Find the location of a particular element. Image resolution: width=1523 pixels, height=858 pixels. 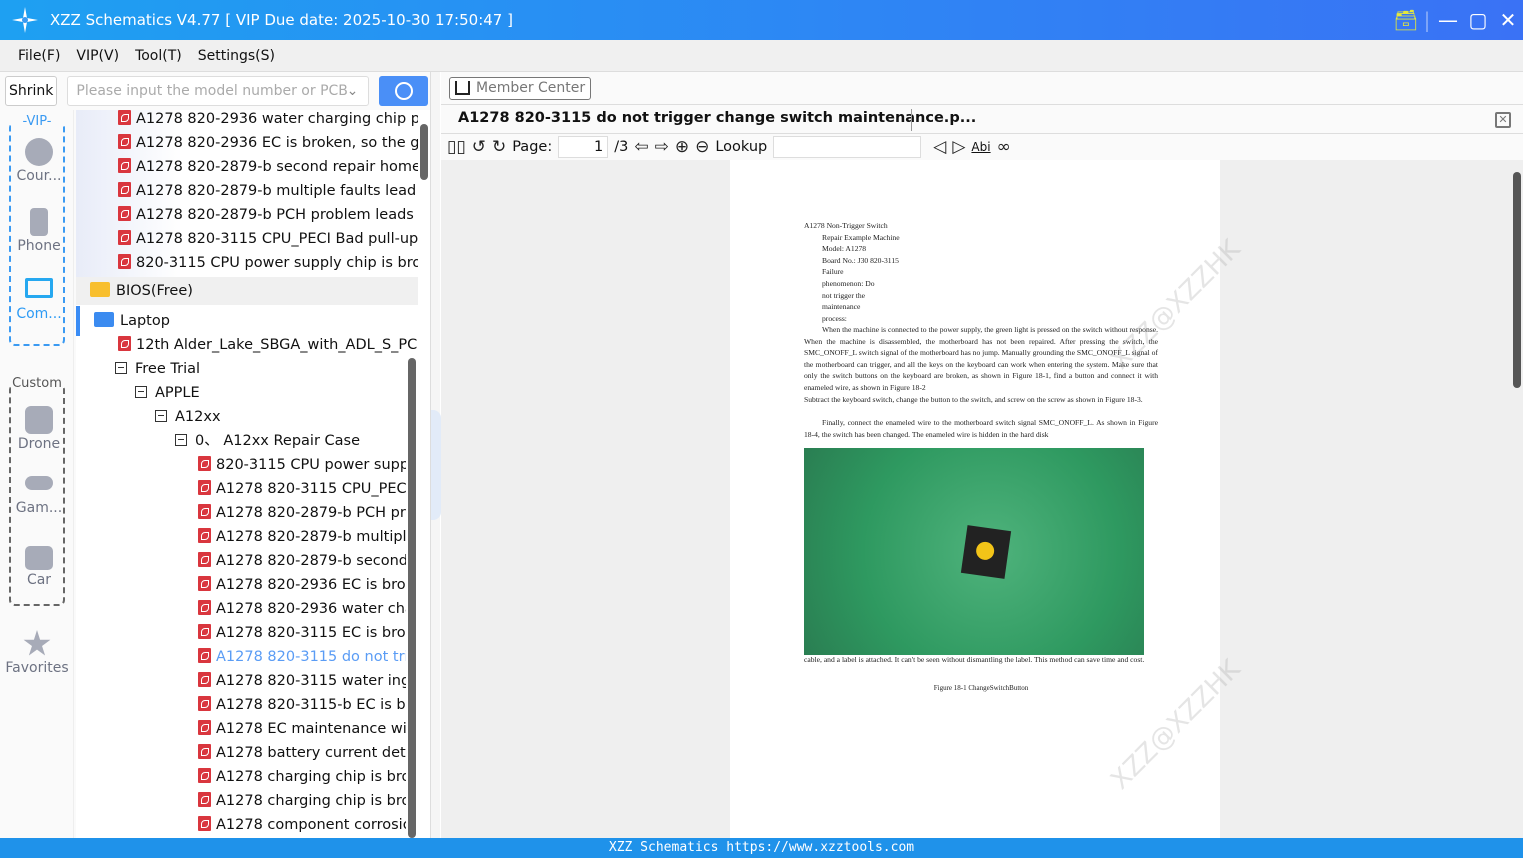

tree-file-item: A1278 820-2936 water charging is located at coordinates (302, 609).